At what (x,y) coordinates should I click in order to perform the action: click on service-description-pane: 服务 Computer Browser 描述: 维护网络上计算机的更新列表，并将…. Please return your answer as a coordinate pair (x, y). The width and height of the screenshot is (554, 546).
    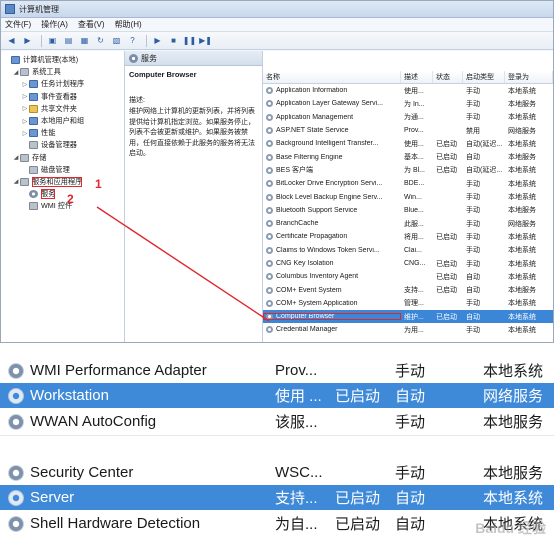
    Looking at the image, I should click on (194, 196).